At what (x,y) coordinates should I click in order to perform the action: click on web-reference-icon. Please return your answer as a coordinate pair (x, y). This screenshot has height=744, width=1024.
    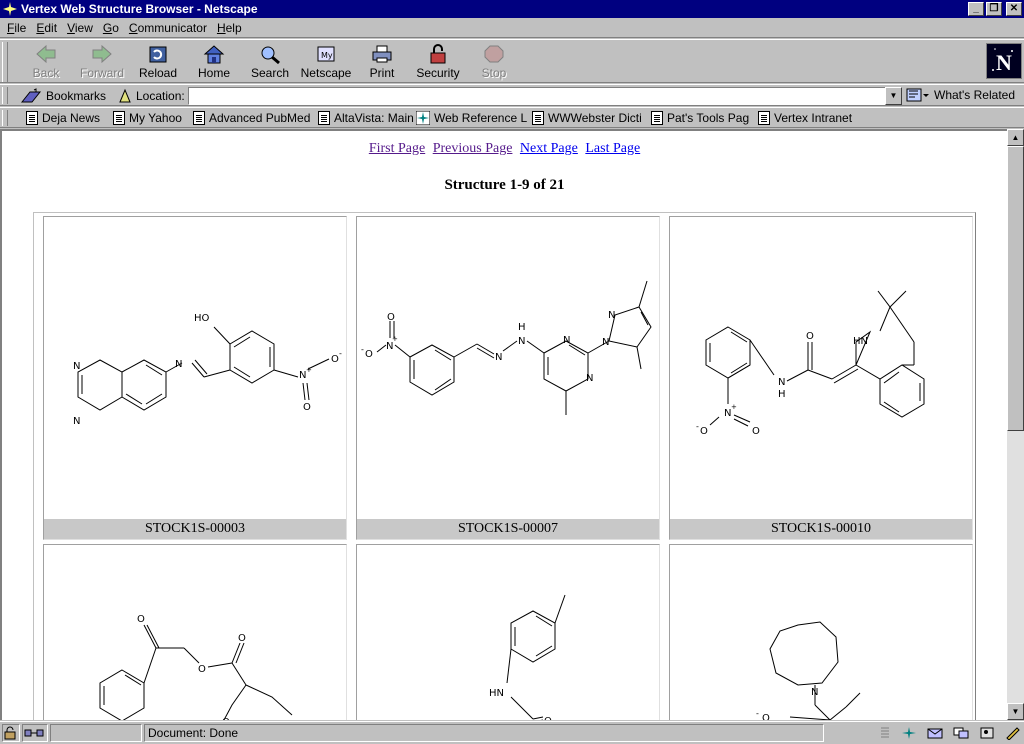
    Looking at the image, I should click on (423, 118).